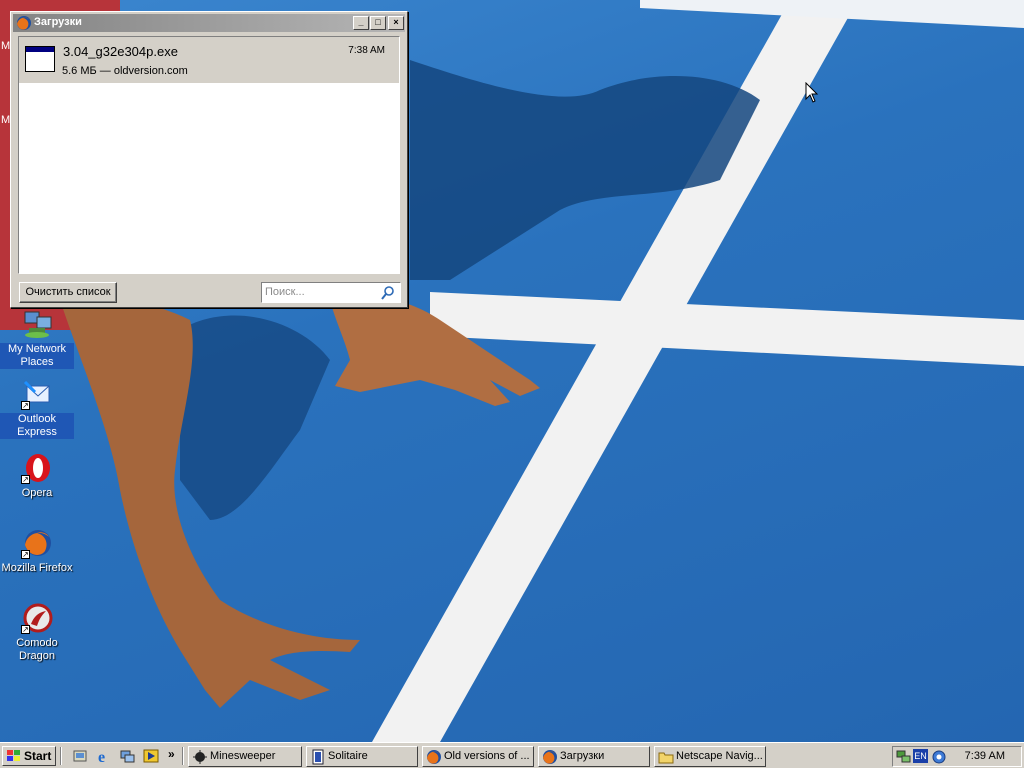 Image resolution: width=1024 pixels, height=768 pixels. What do you see at coordinates (120, 51) in the screenshot?
I see `download-filename: 3.04_g32e304p.exe` at bounding box center [120, 51].